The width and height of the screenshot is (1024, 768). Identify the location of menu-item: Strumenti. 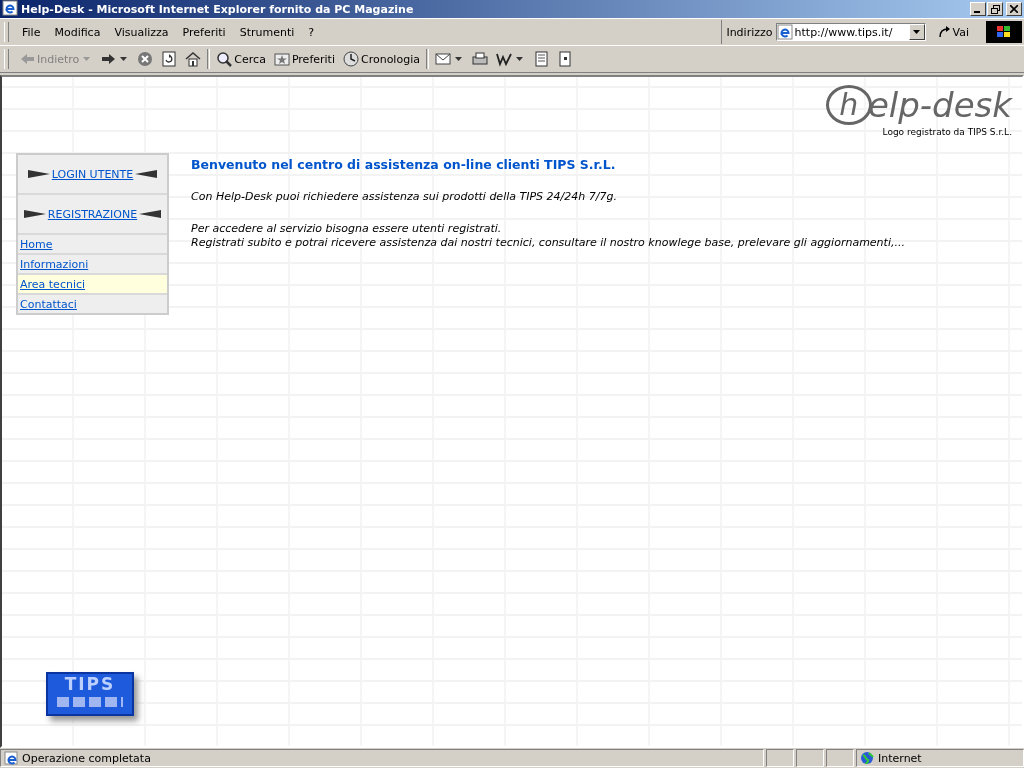
(267, 32).